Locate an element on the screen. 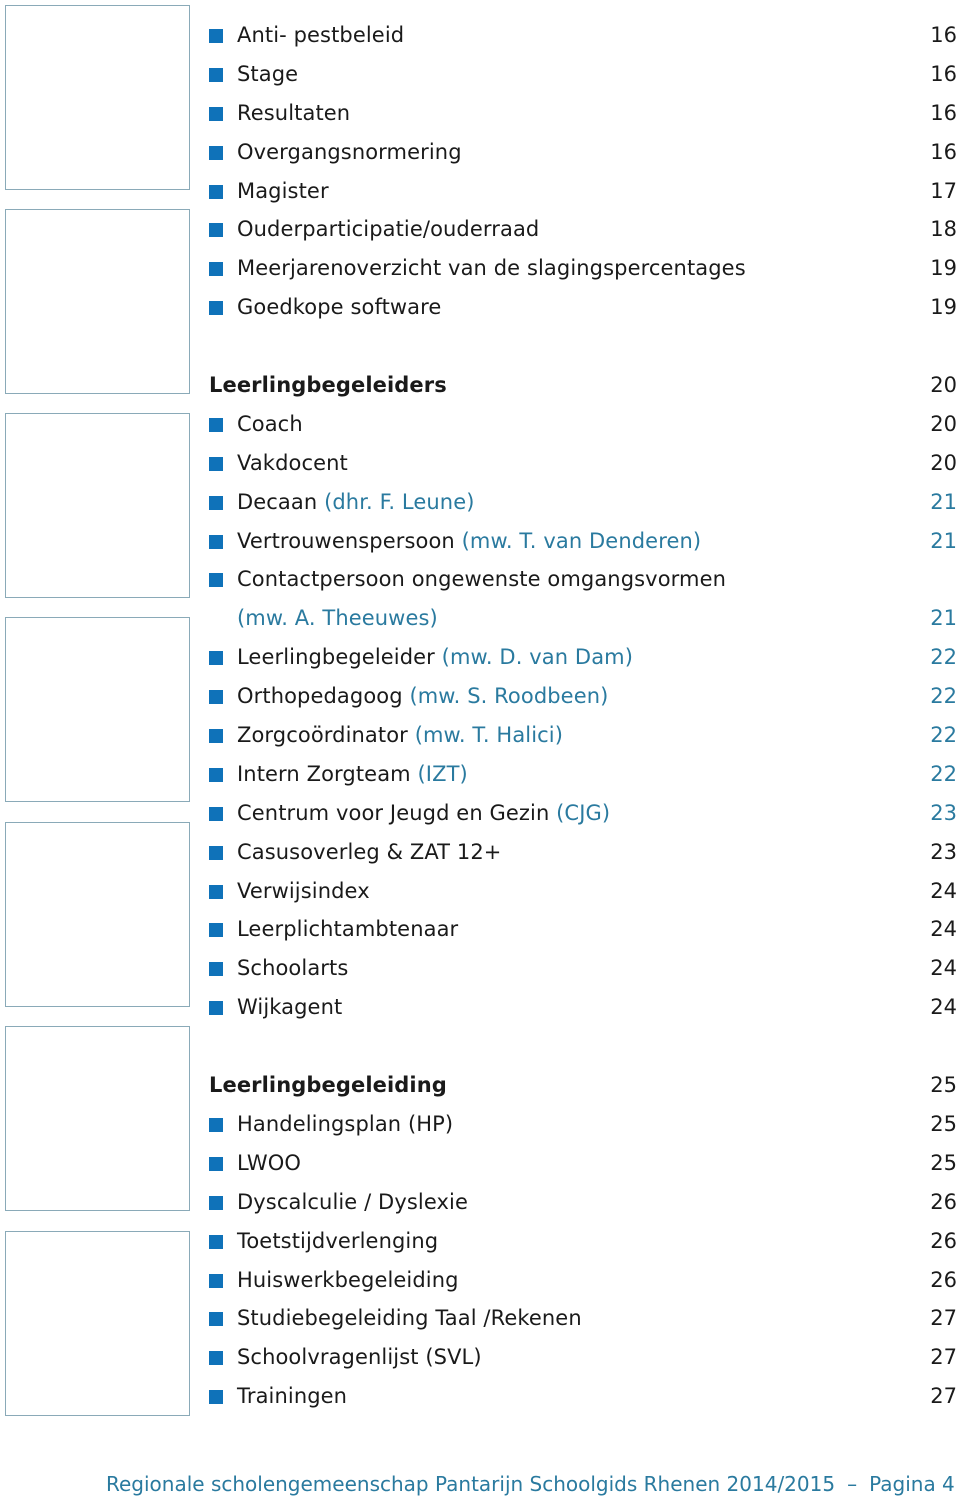 This screenshot has width=960, height=1503. footer-page-number: Pagina 4 is located at coordinates (912, 1484).